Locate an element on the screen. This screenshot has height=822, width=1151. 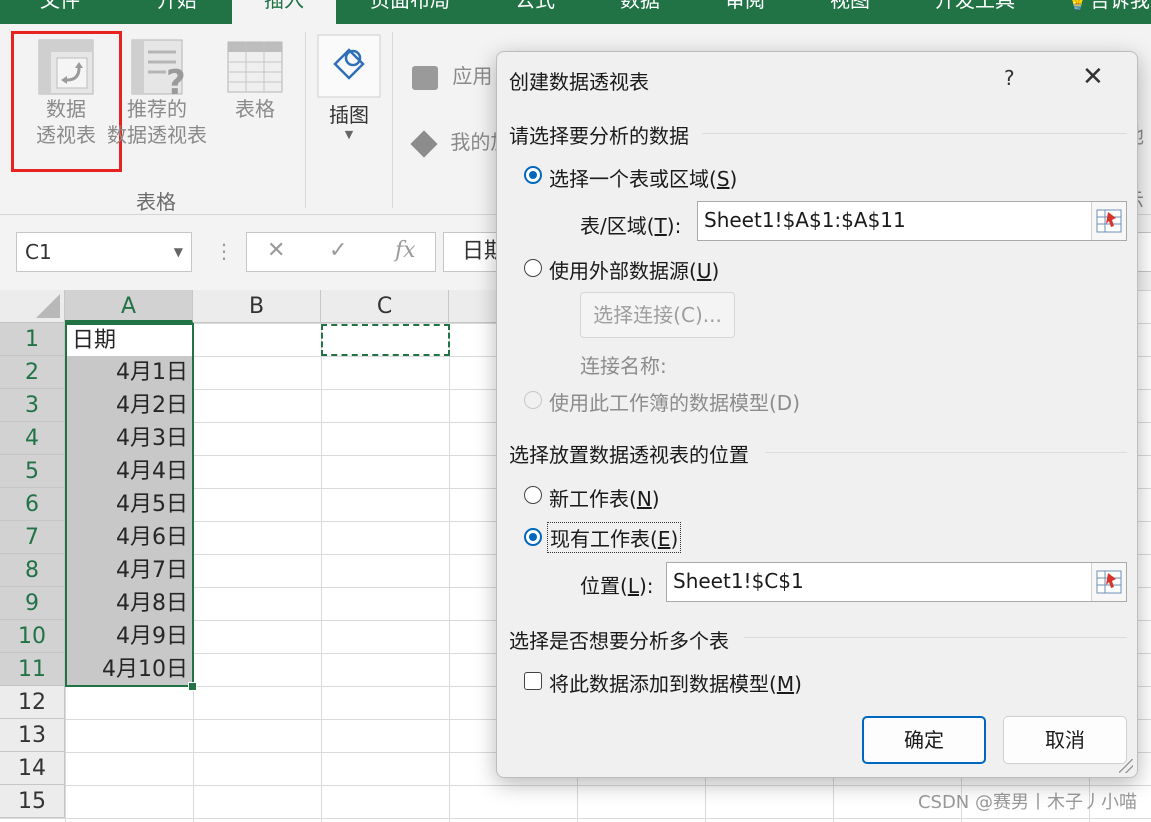
select-all-corner is located at coordinates (32, 306).